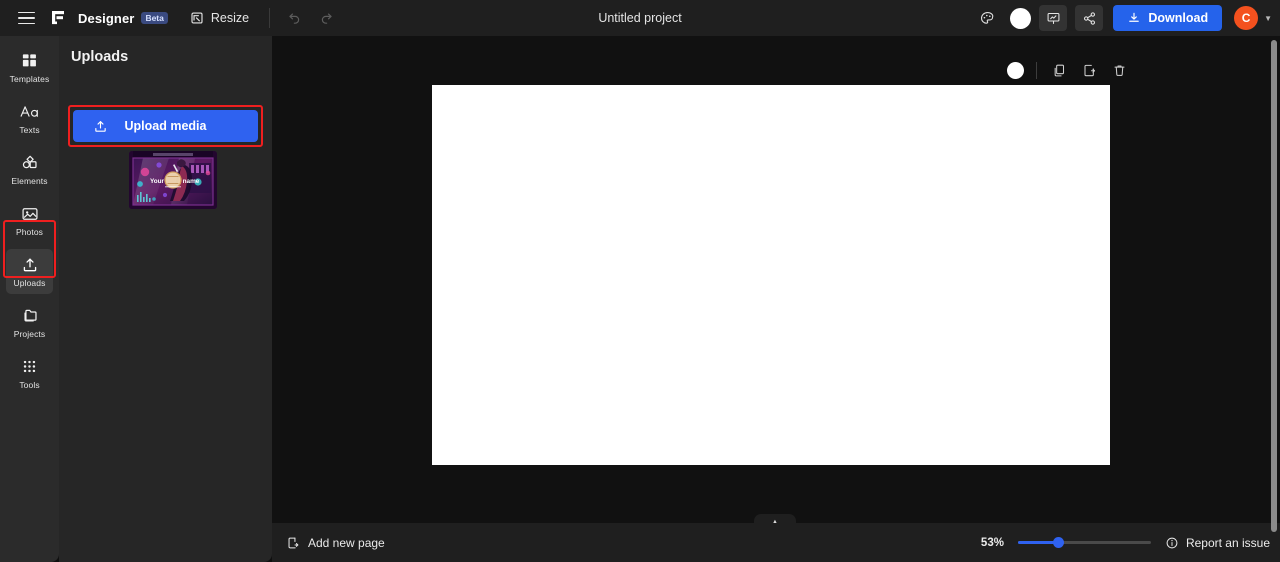  I want to click on undo-arrow-icon, so click(293, 18).